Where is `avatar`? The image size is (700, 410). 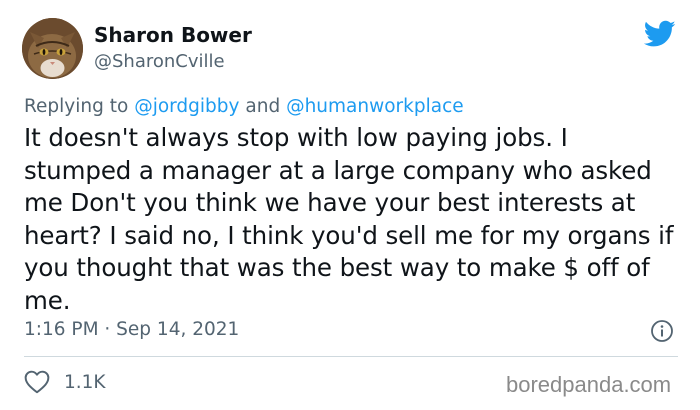
avatar is located at coordinates (52, 48).